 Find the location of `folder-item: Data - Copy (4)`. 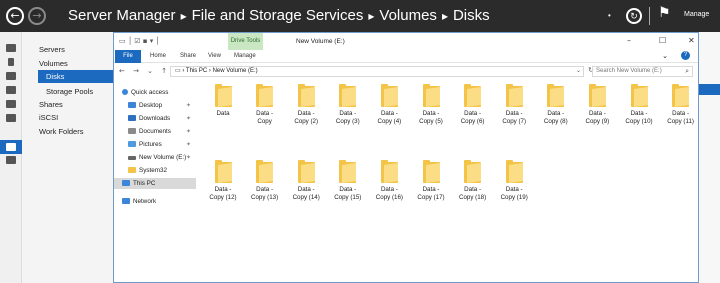

folder-item: Data - Copy (4) is located at coordinates (389, 105).